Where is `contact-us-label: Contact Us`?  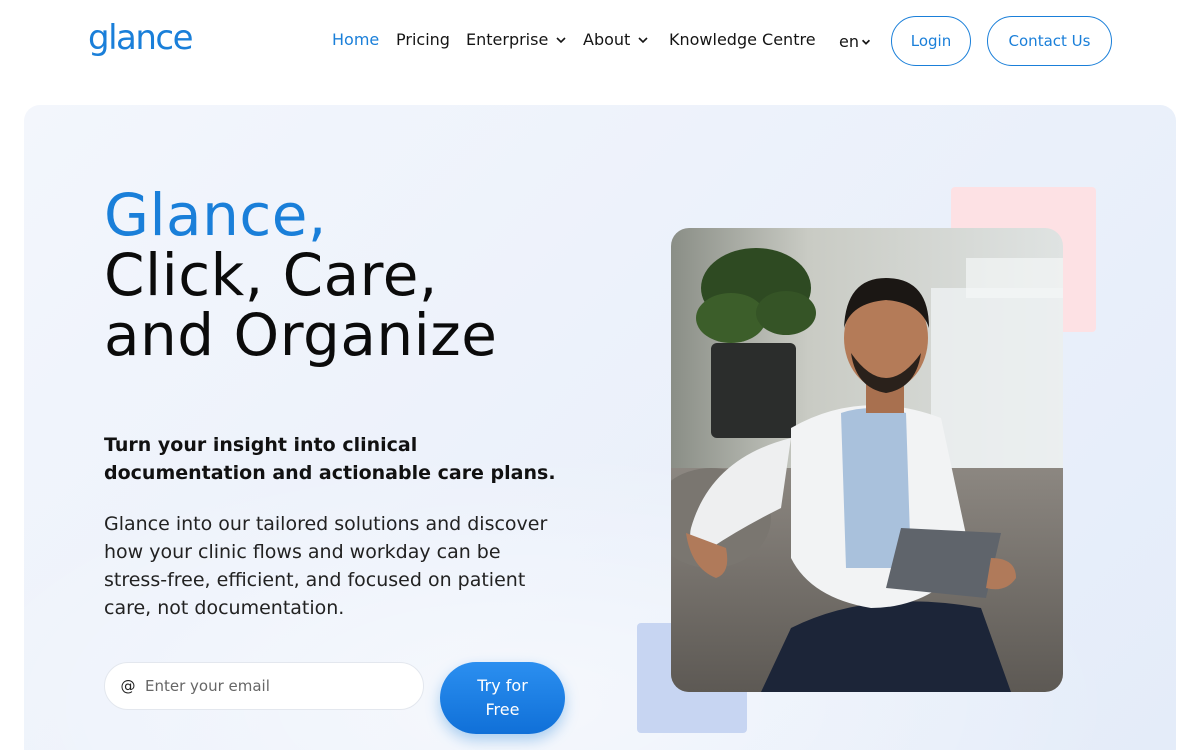 contact-us-label: Contact Us is located at coordinates (1049, 41).